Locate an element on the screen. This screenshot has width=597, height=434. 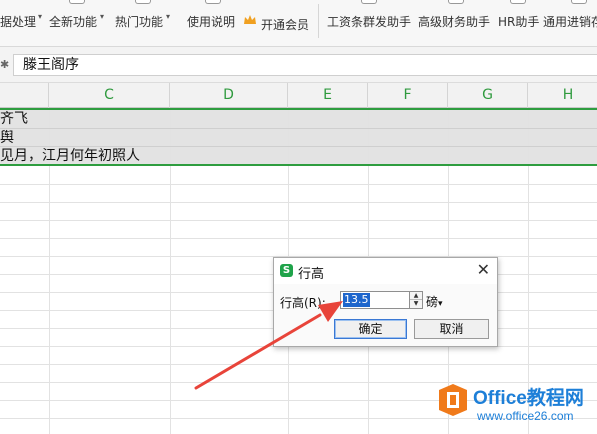
row-height-label: 行高(R): is located at coordinates (303, 303).